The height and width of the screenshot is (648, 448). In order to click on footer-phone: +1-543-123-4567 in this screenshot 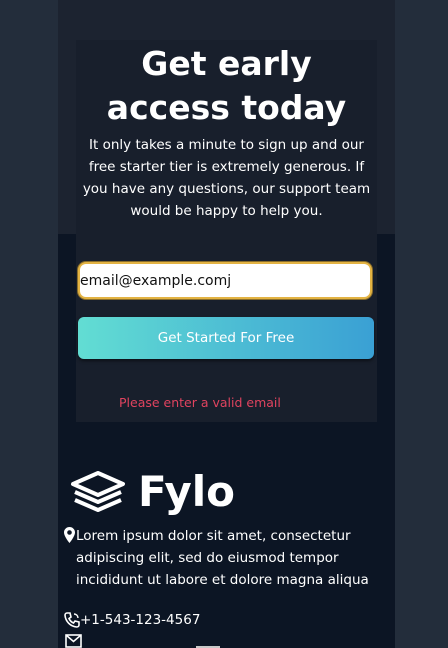, I will do `click(132, 620)`.